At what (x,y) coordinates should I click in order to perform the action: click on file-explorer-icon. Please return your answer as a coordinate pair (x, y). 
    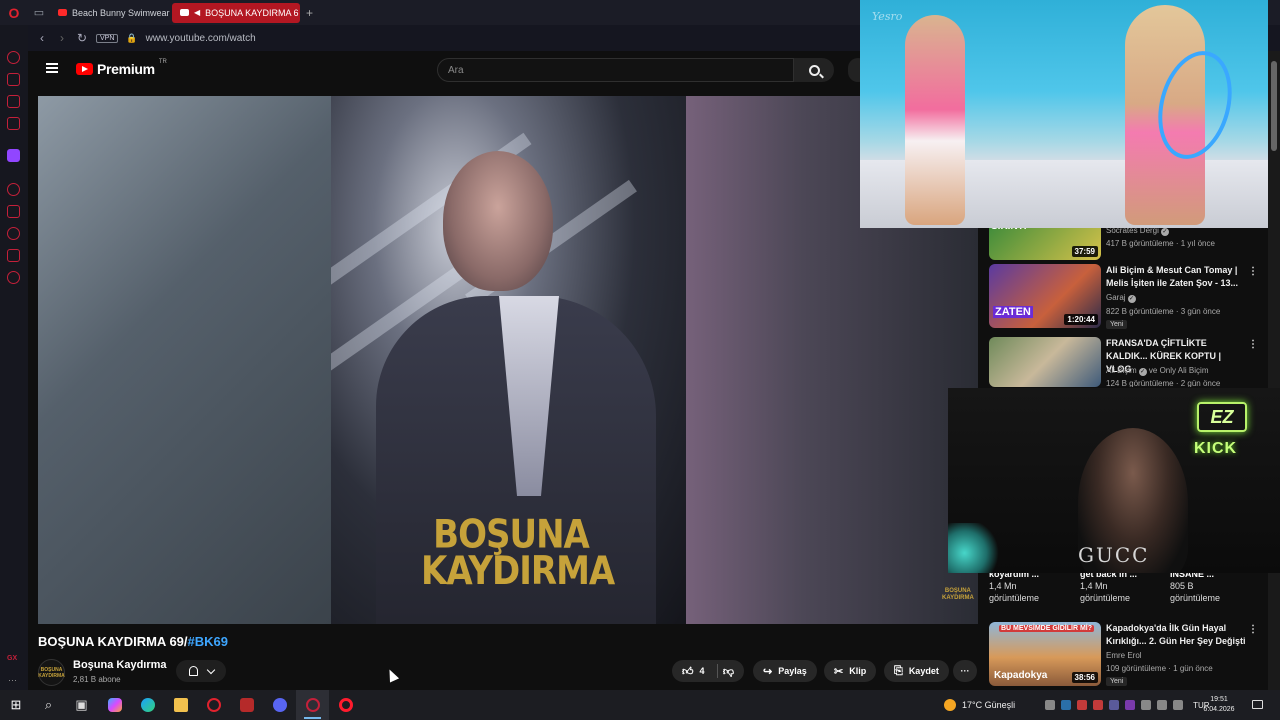
    Looking at the image, I should click on (180, 705).